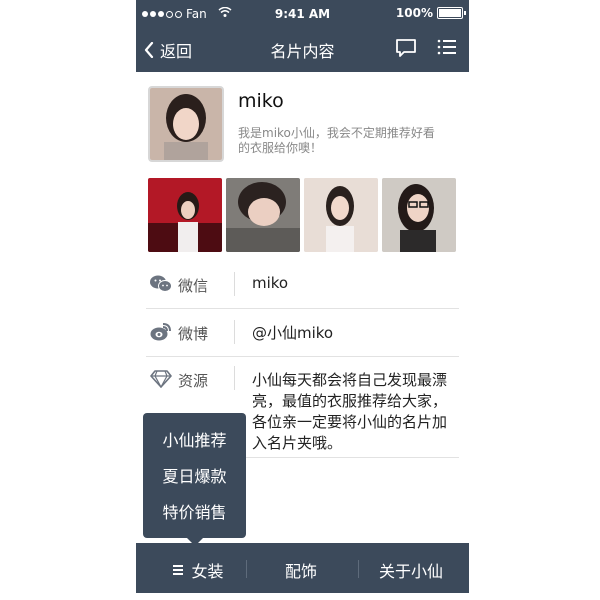  I want to click on profile-name: miko, so click(261, 101).